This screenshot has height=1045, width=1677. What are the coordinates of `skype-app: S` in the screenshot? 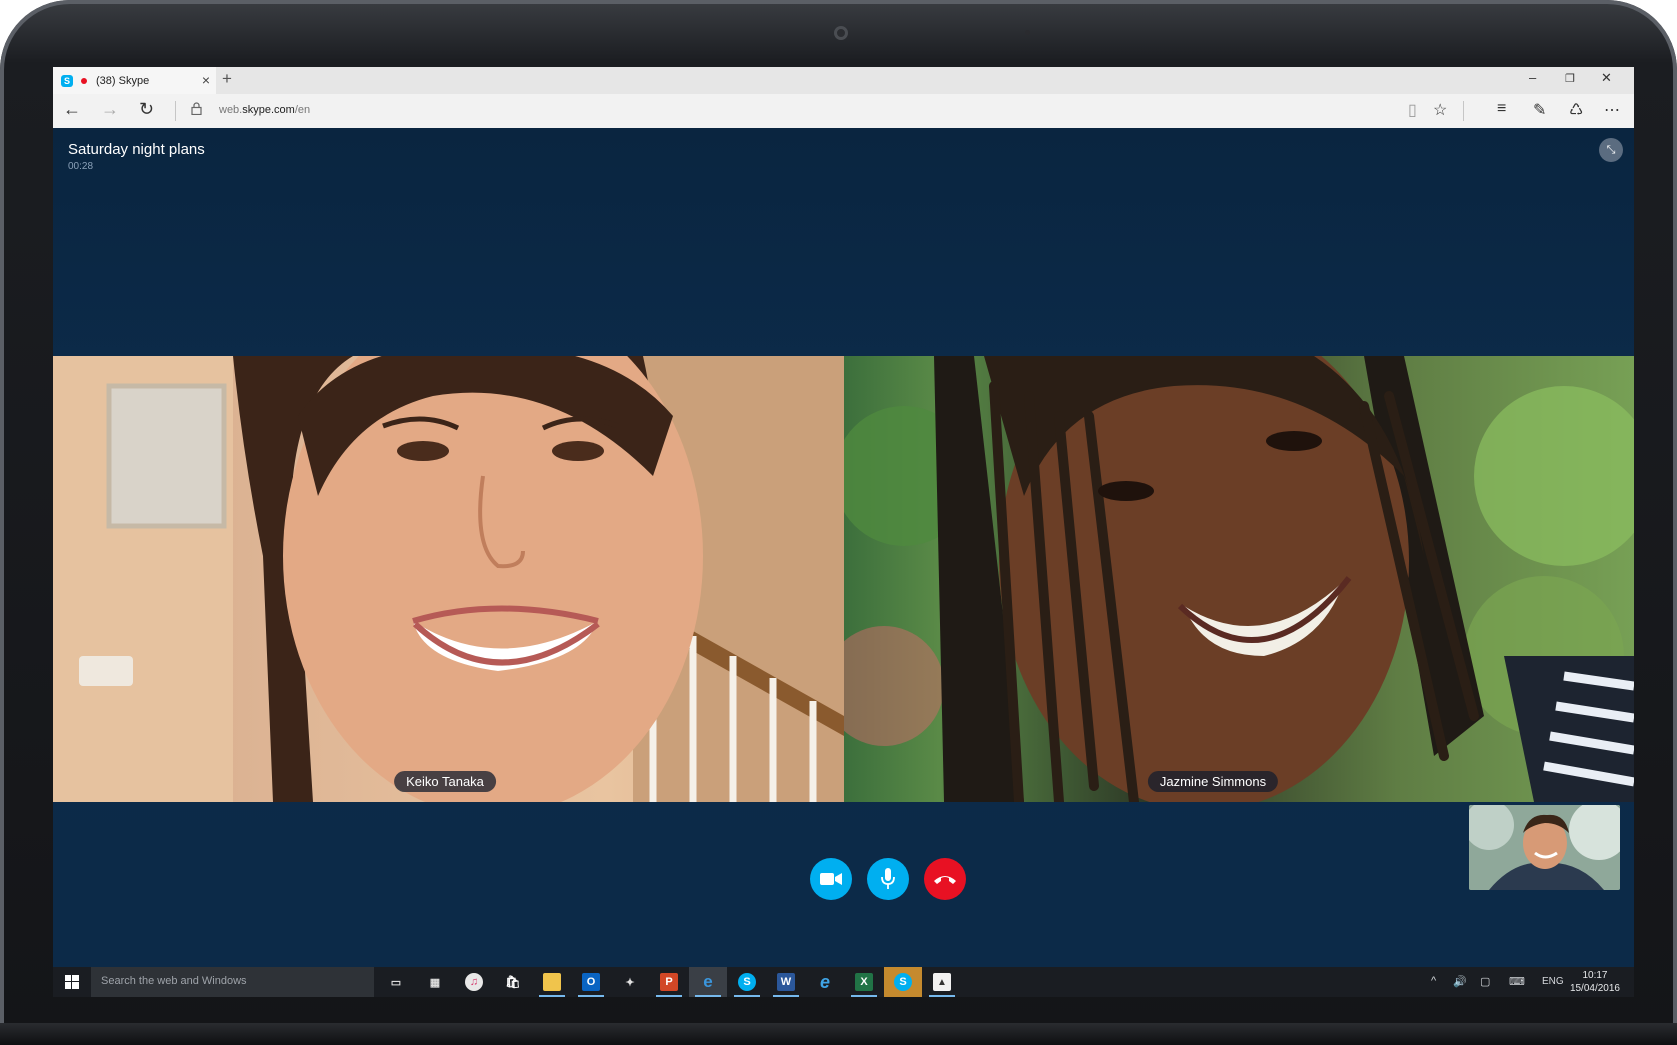 It's located at (903, 982).